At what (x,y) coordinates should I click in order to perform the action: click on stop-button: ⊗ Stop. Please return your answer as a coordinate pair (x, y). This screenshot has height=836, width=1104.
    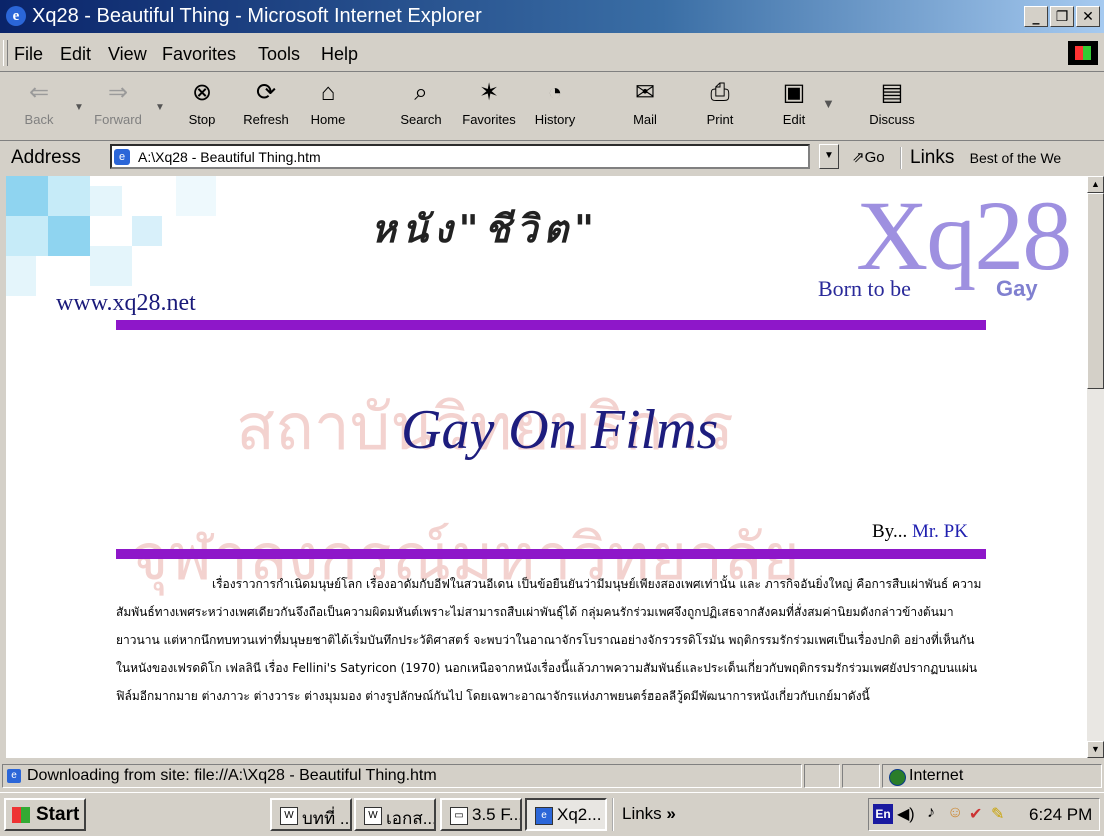
    Looking at the image, I should click on (202, 102).